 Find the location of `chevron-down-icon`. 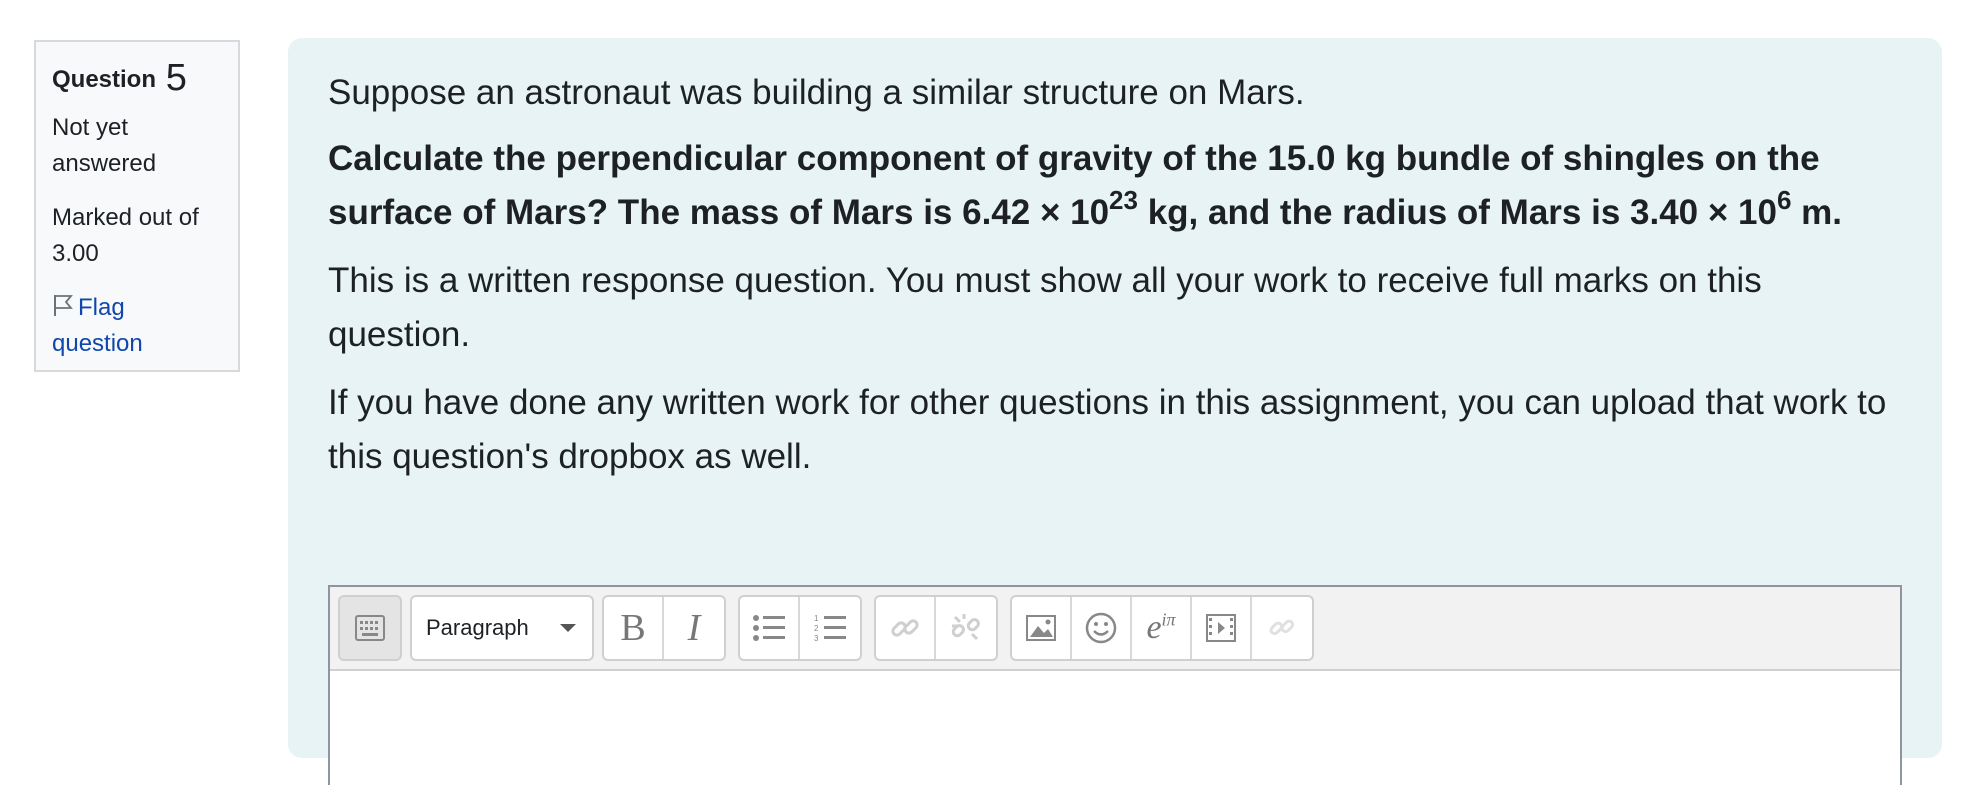

chevron-down-icon is located at coordinates (568, 628).